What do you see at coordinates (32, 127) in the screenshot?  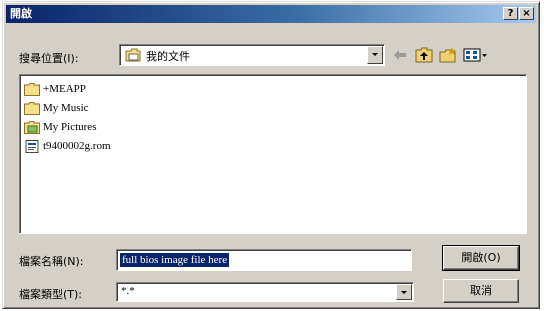 I see `pictures-folder-icon` at bounding box center [32, 127].